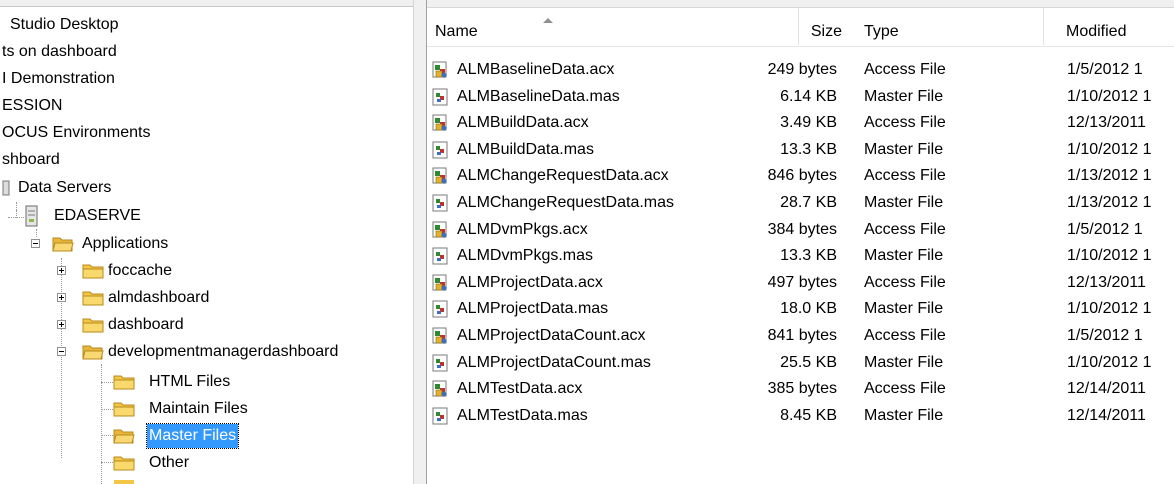  I want to click on tree-item-label: ESSION, so click(32, 105).